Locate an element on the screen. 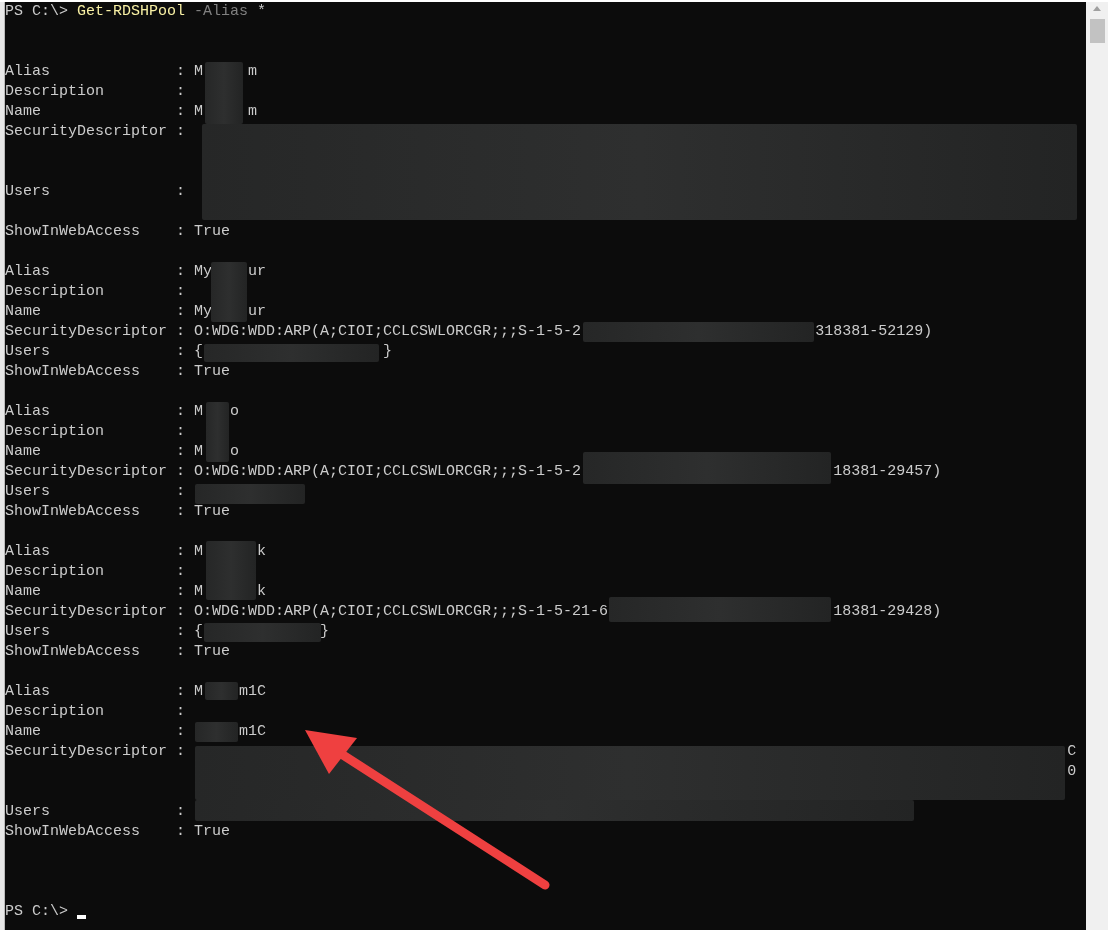  scrollbar-thumb is located at coordinates (1097, 31).